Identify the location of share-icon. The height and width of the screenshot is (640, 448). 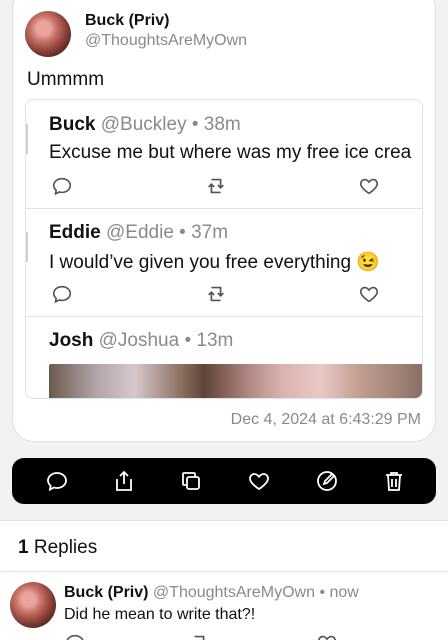
(124, 481).